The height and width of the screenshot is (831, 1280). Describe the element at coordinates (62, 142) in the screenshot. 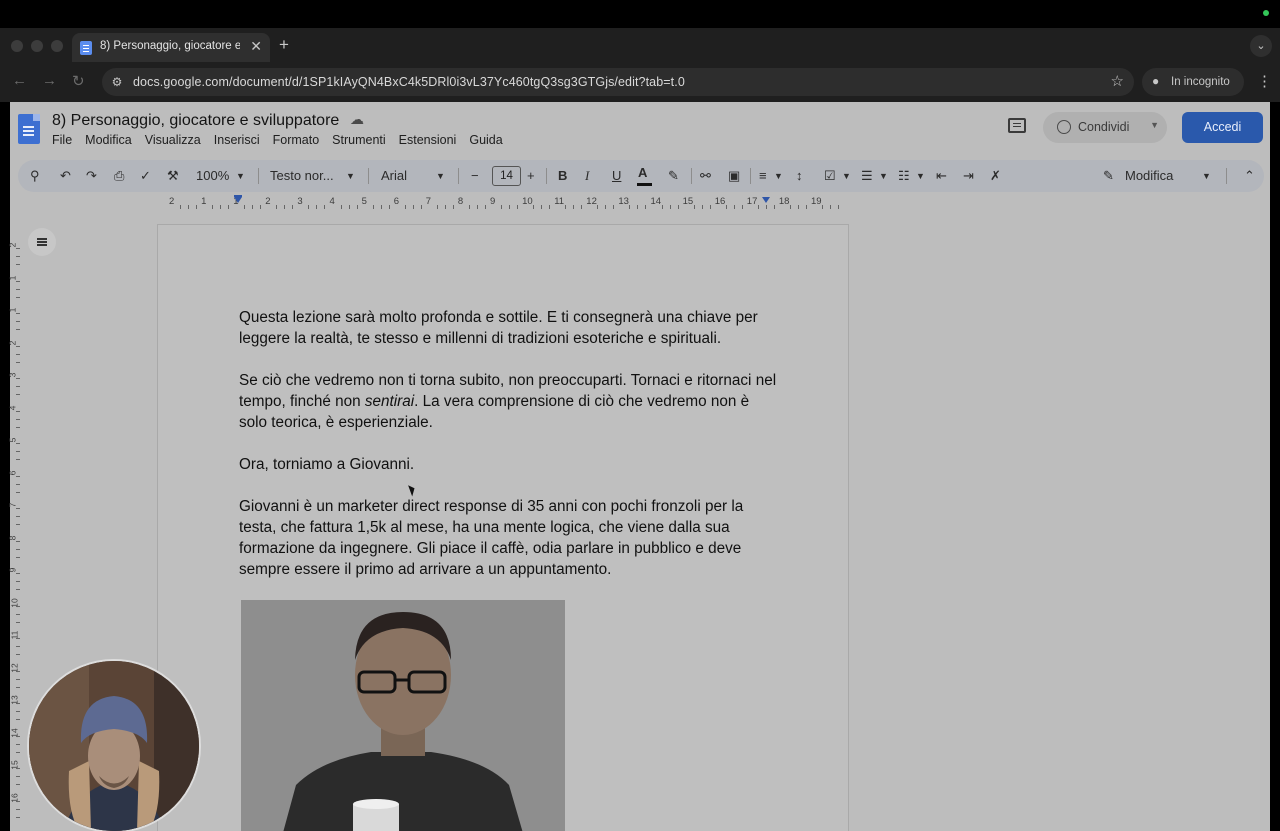

I see `menu-file: File` at that location.